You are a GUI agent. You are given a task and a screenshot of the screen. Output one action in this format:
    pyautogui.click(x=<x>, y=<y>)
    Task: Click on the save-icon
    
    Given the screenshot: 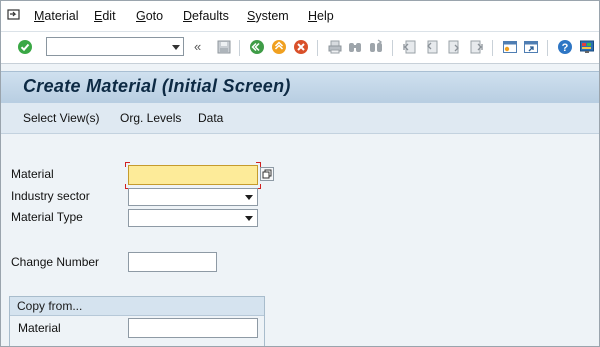 What is the action you would take?
    pyautogui.click(x=224, y=47)
    